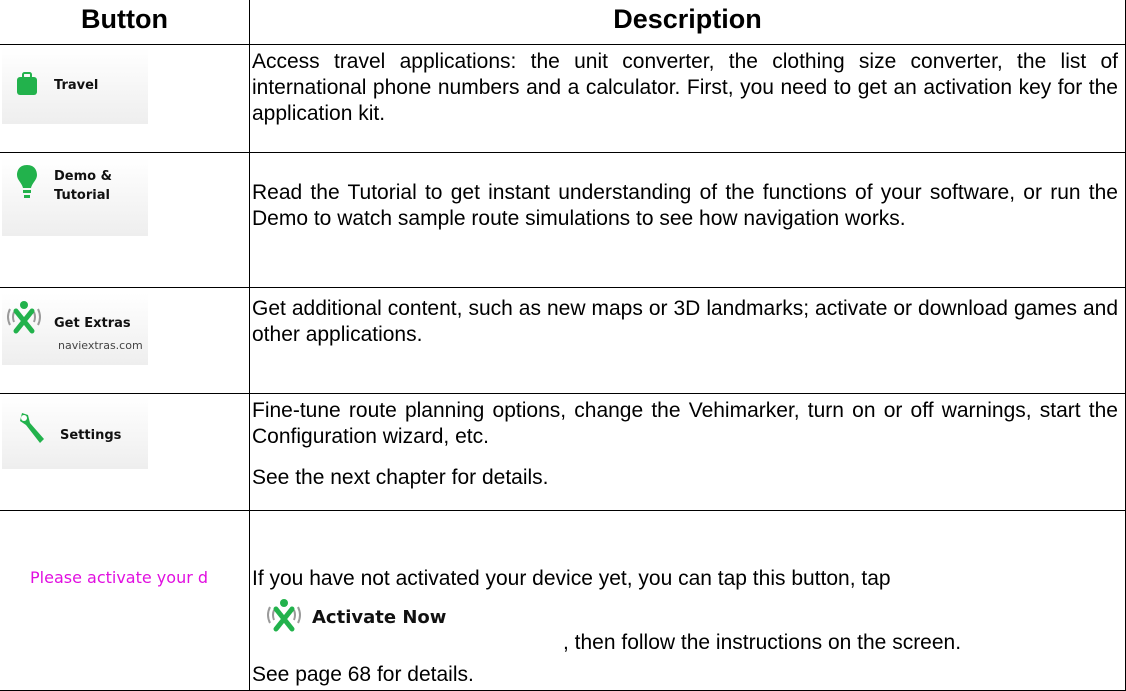 This screenshot has width=1126, height=691. I want to click on header-description: Description, so click(687, 19).